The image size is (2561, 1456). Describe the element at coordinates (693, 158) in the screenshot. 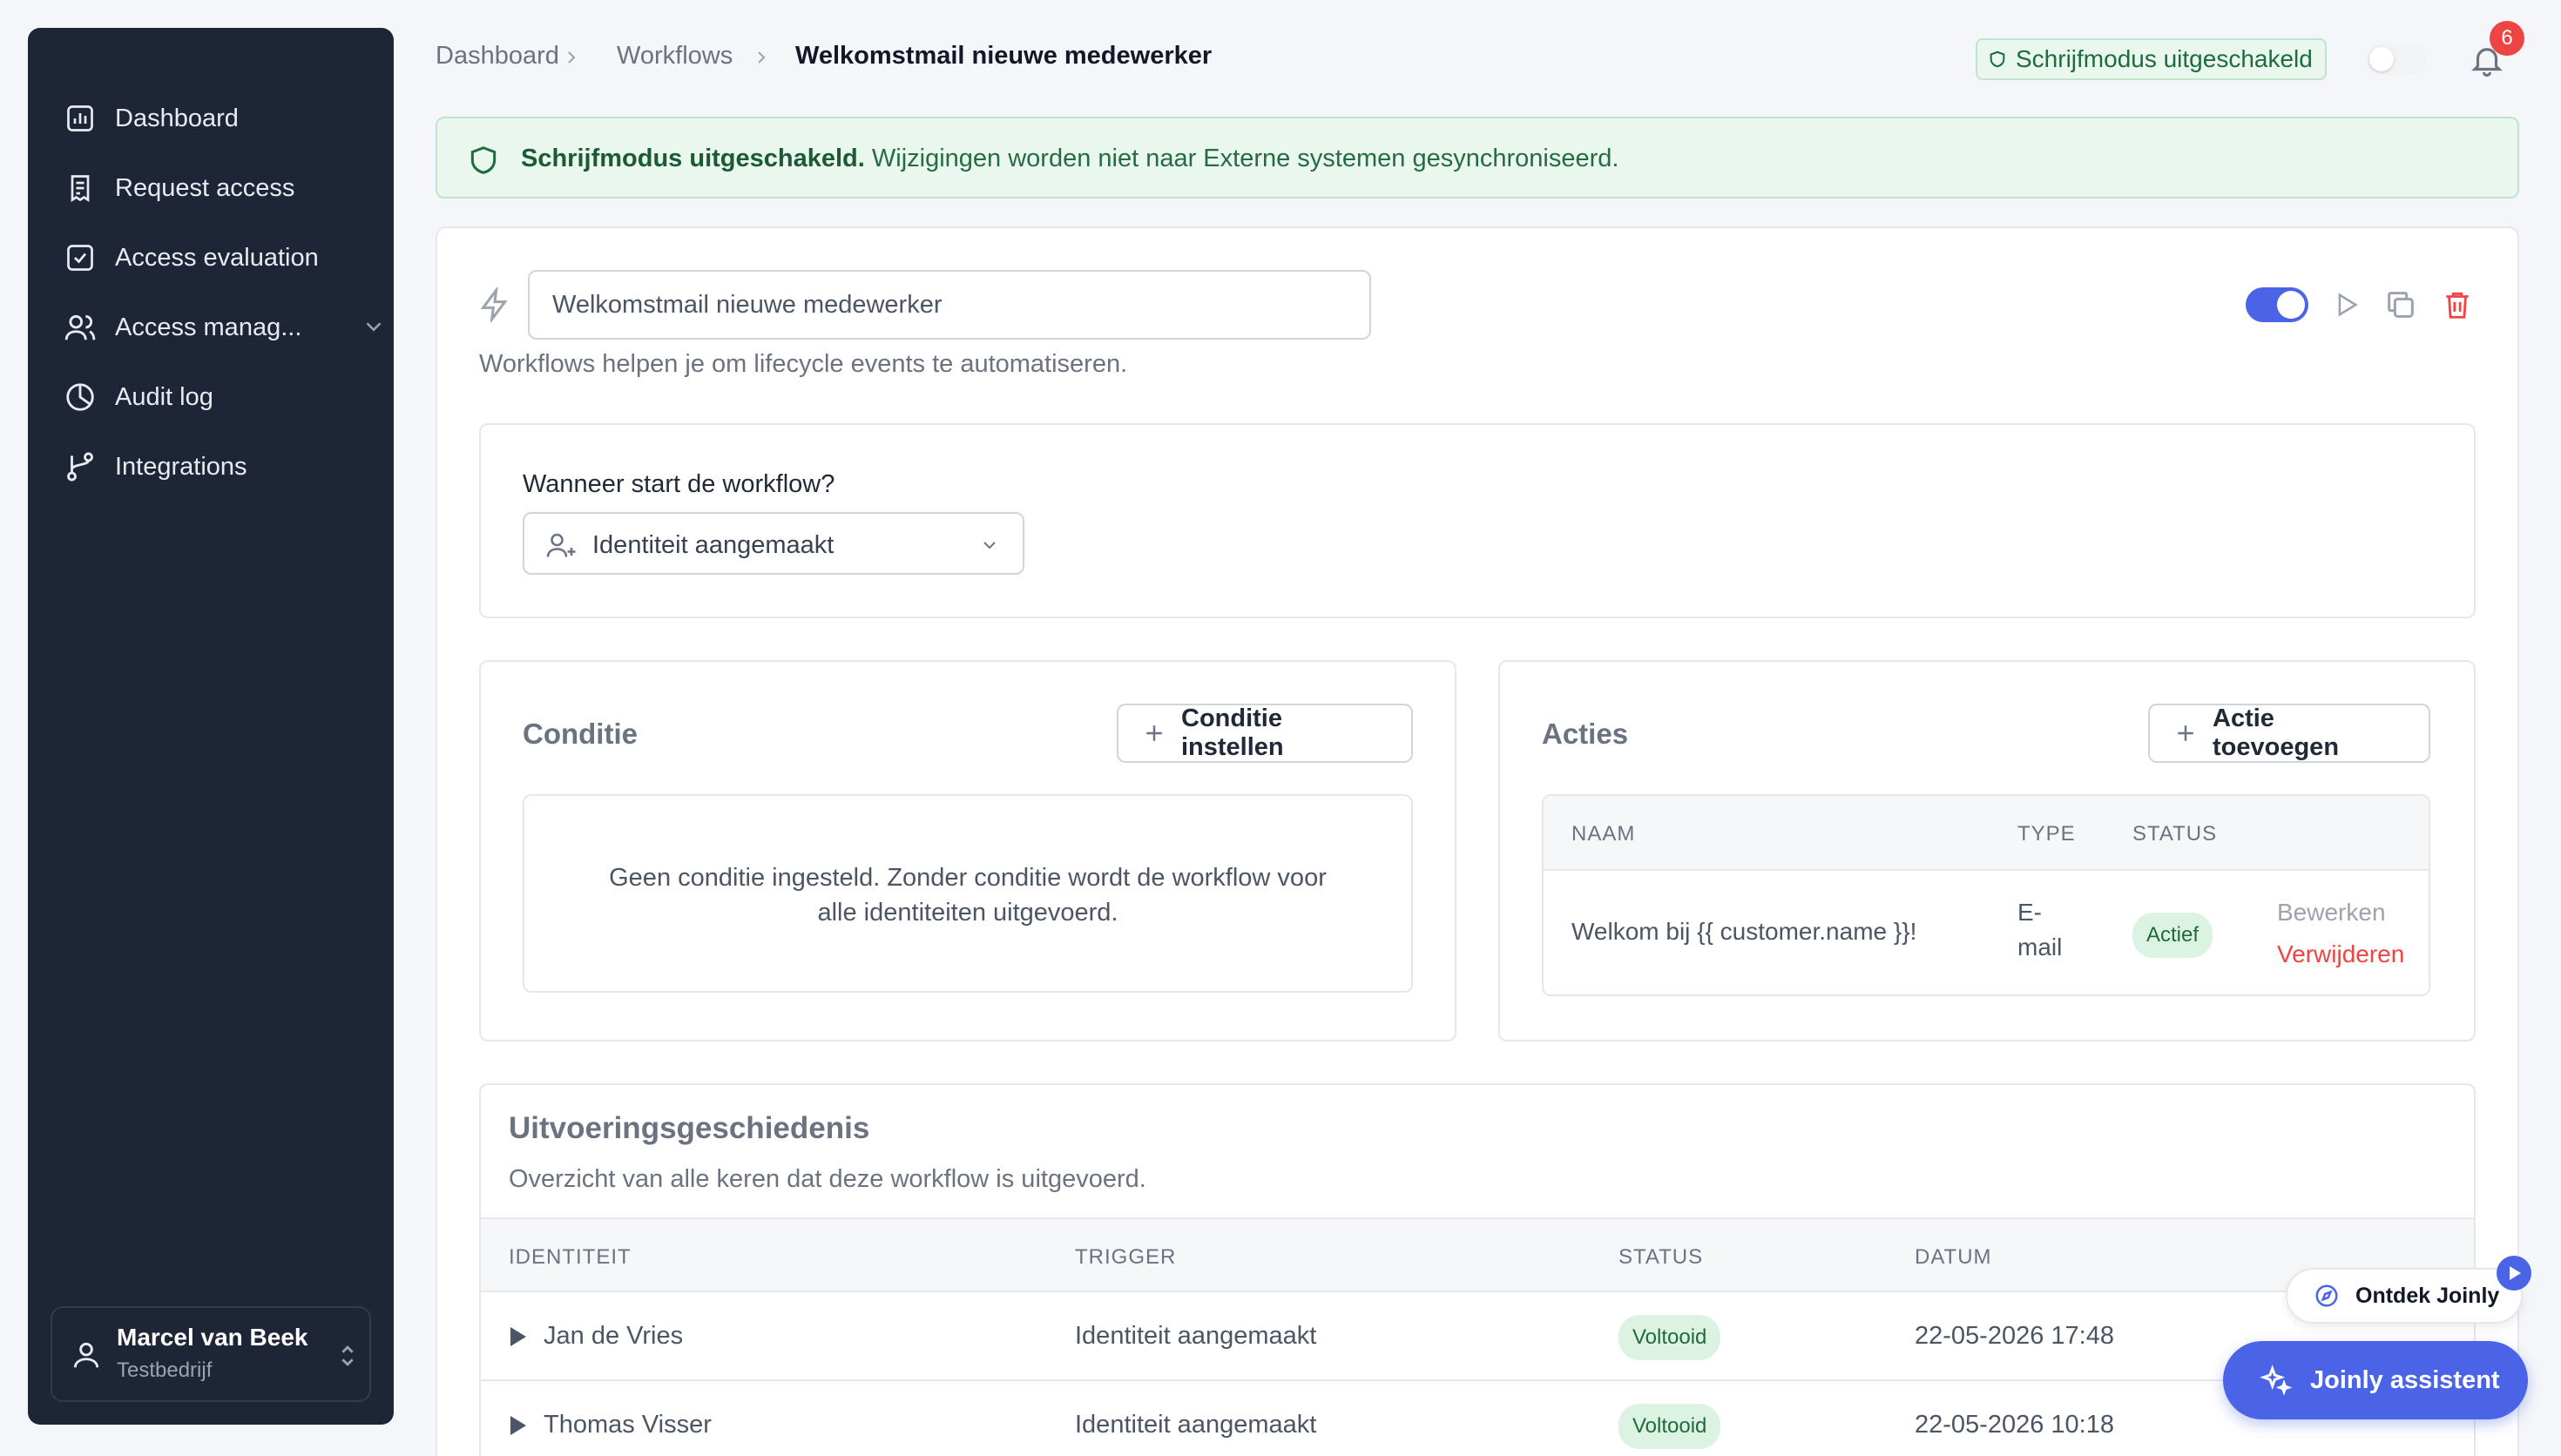

I see `banner-title: Schrijfmodus uitgeschakeld.` at that location.